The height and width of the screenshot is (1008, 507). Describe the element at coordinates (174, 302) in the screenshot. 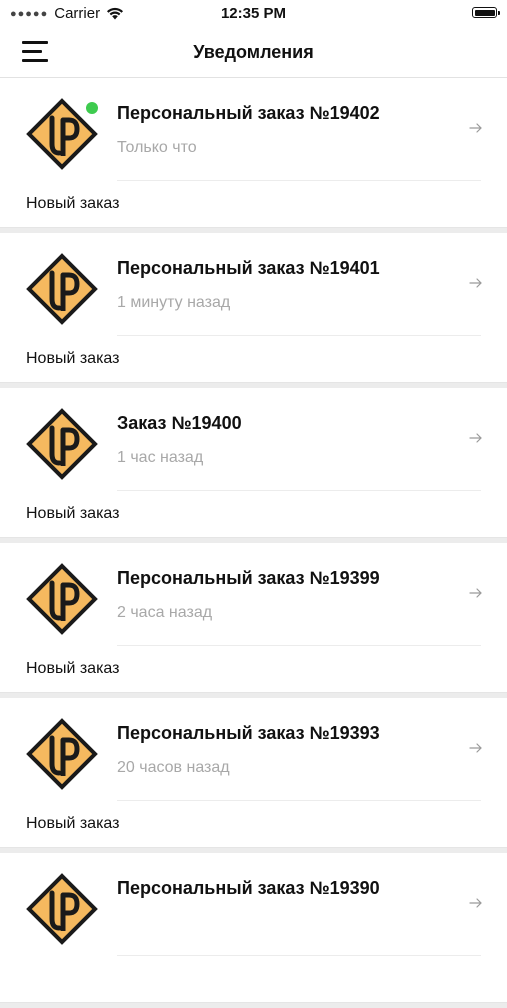

I see `notification-time: 1 минуту назад` at that location.